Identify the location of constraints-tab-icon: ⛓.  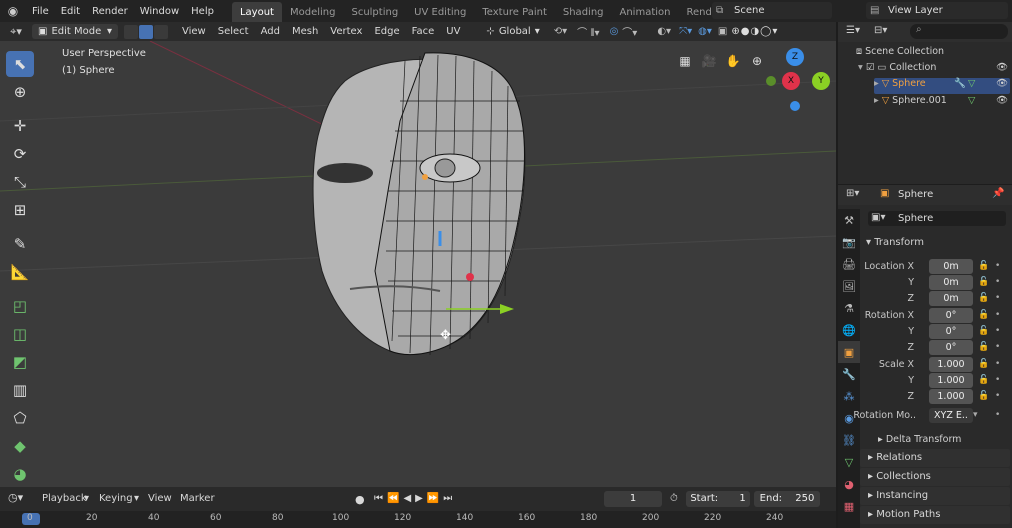
(849, 440).